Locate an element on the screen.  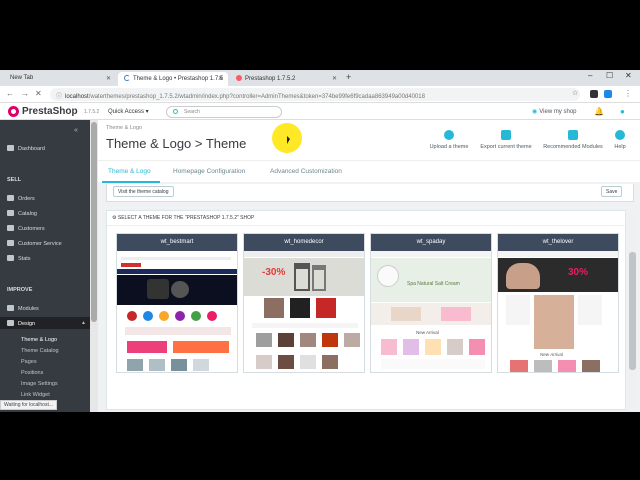
forward-arrow-icon: → is located at coordinates (25, 93).